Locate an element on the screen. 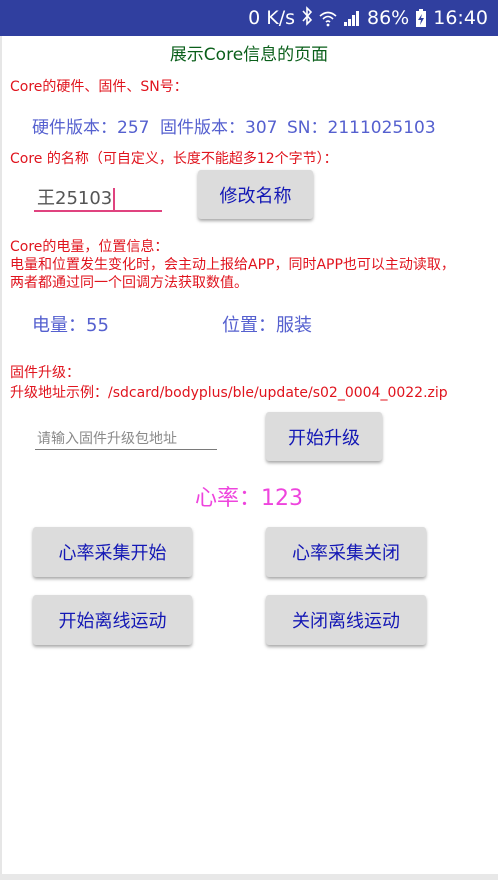 Image resolution: width=498 pixels, height=880 pixels. bottom-edge is located at coordinates (249, 877).